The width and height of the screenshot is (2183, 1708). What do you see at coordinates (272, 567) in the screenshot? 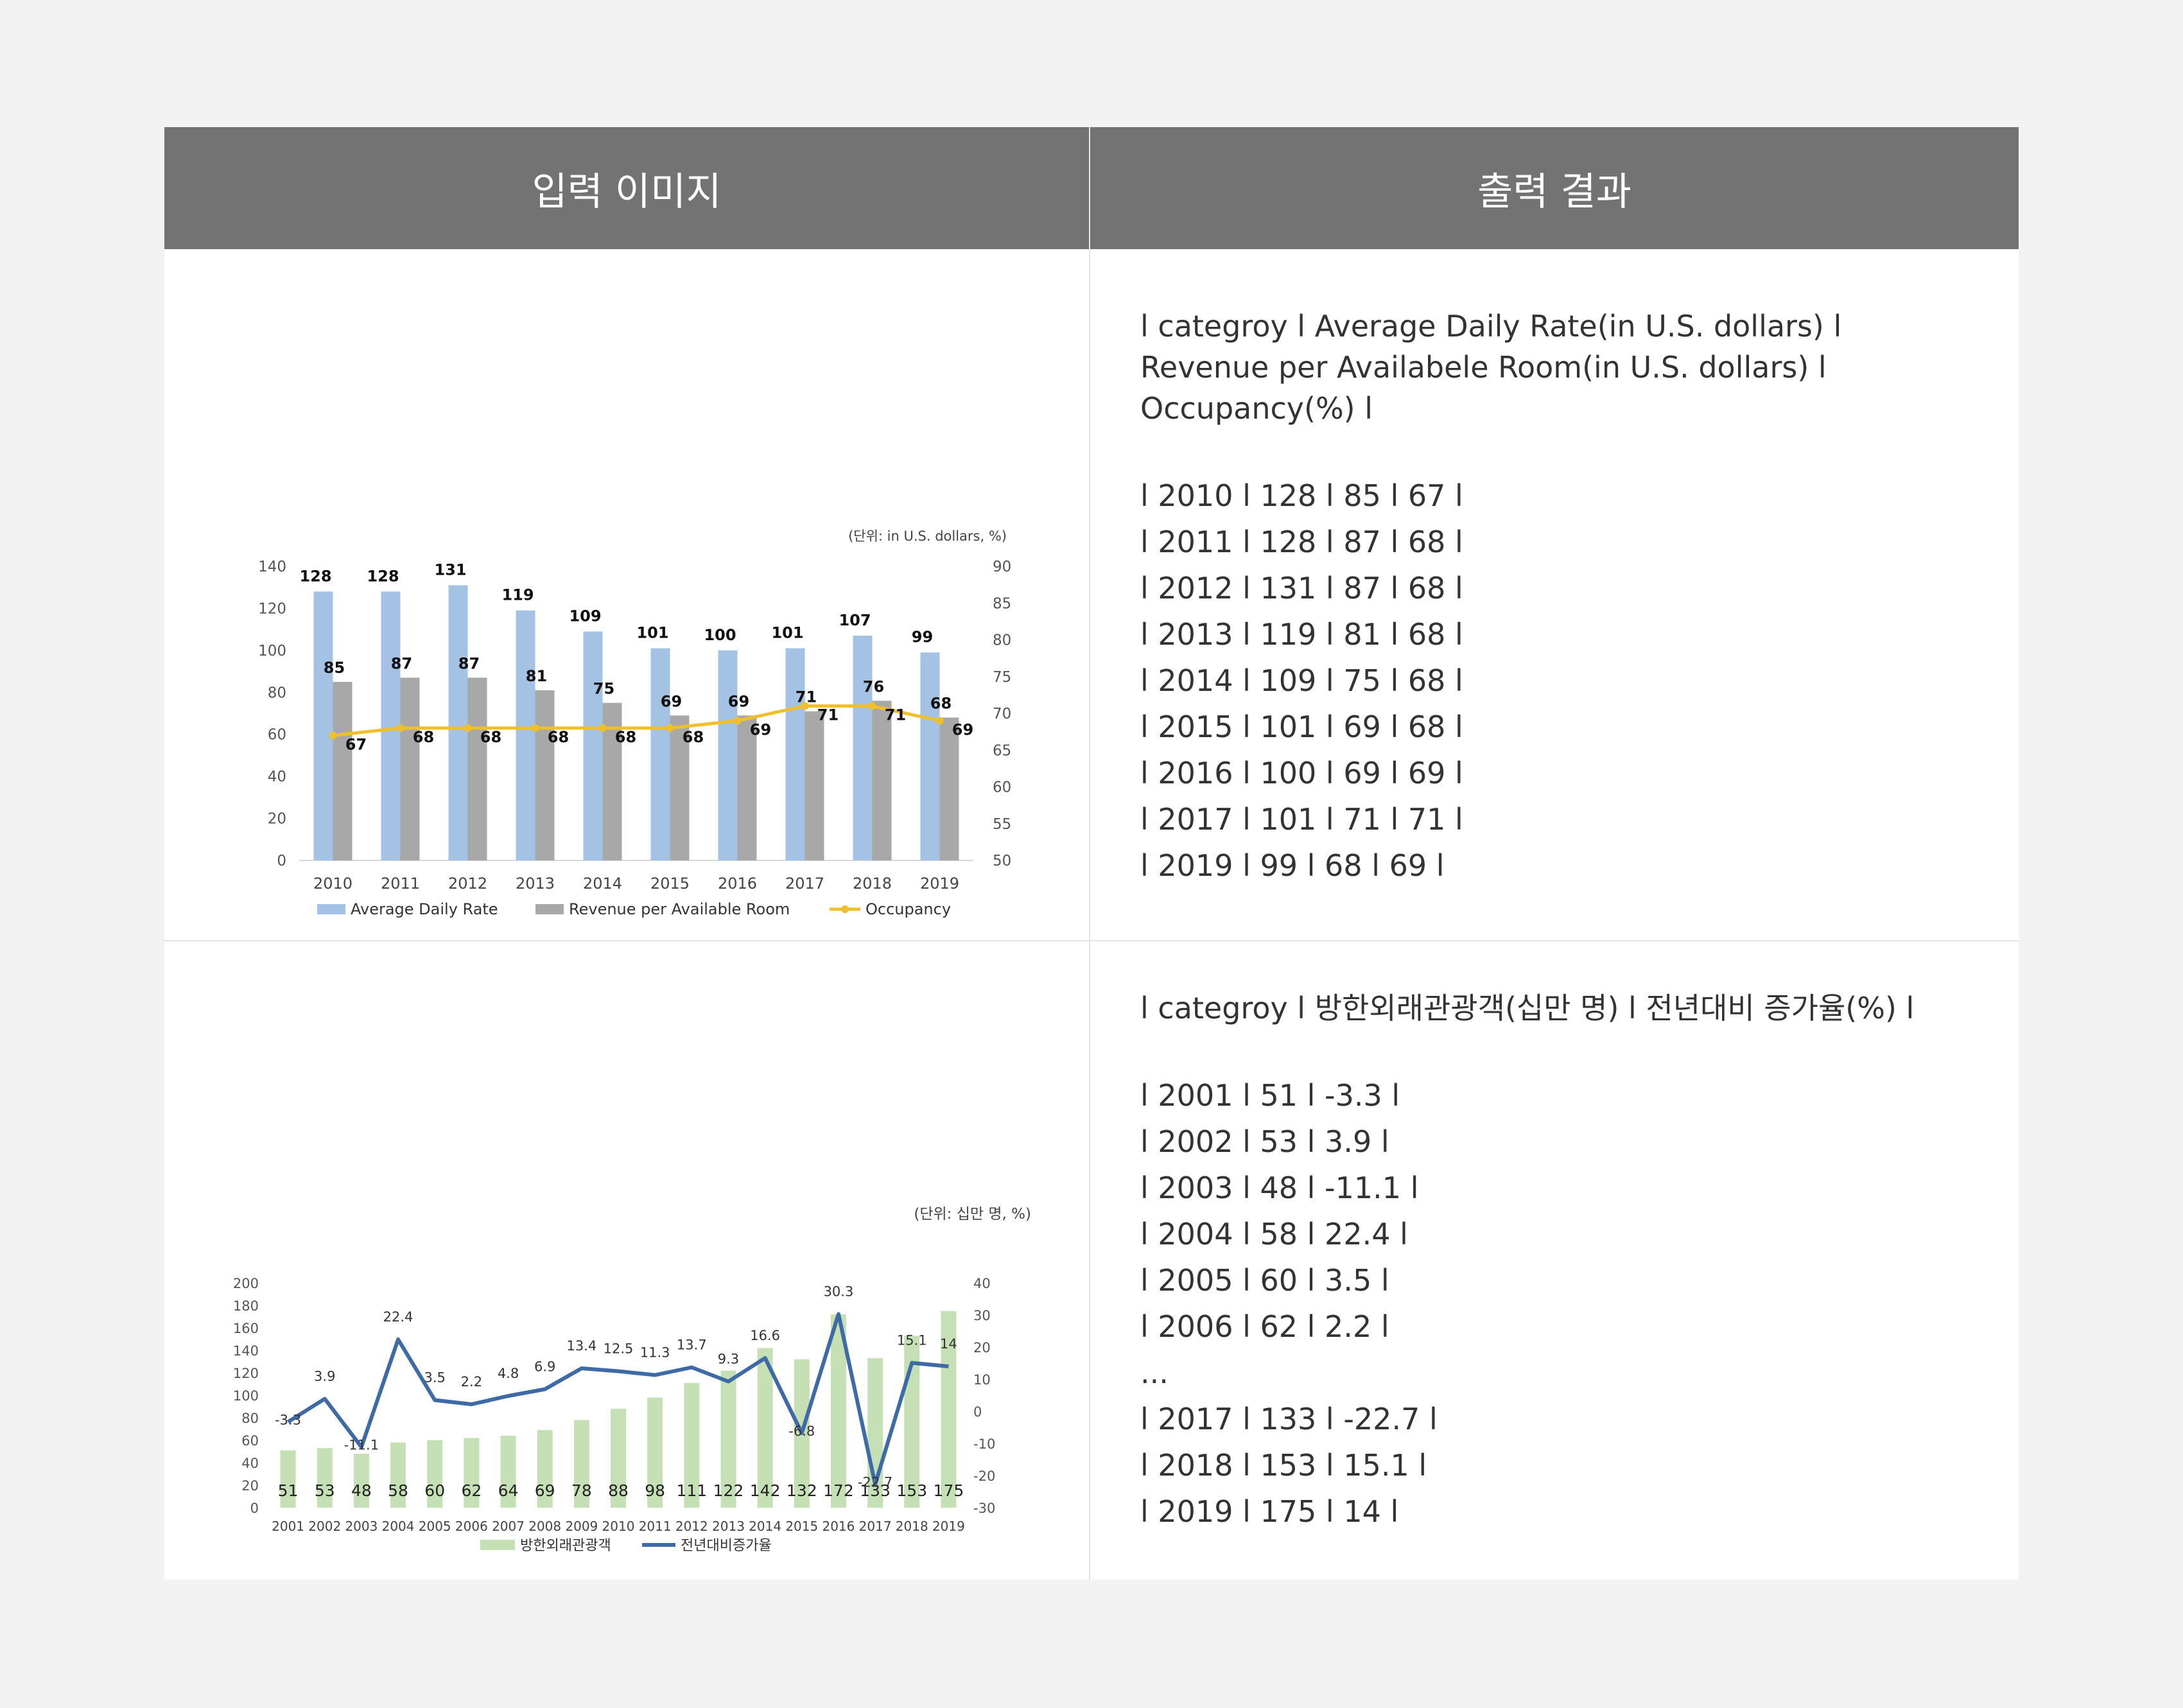
I see `y-left-tick-label: 140` at bounding box center [272, 567].